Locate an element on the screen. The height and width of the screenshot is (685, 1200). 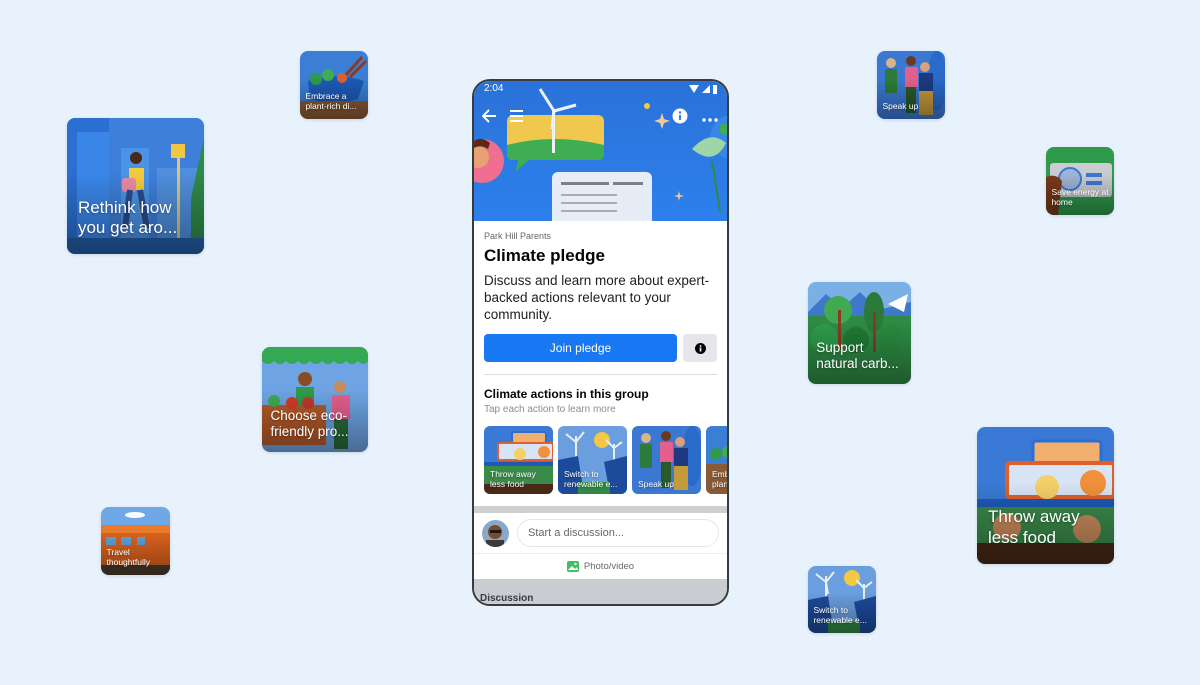
back-arrow-icon is located at coordinates (488, 116).